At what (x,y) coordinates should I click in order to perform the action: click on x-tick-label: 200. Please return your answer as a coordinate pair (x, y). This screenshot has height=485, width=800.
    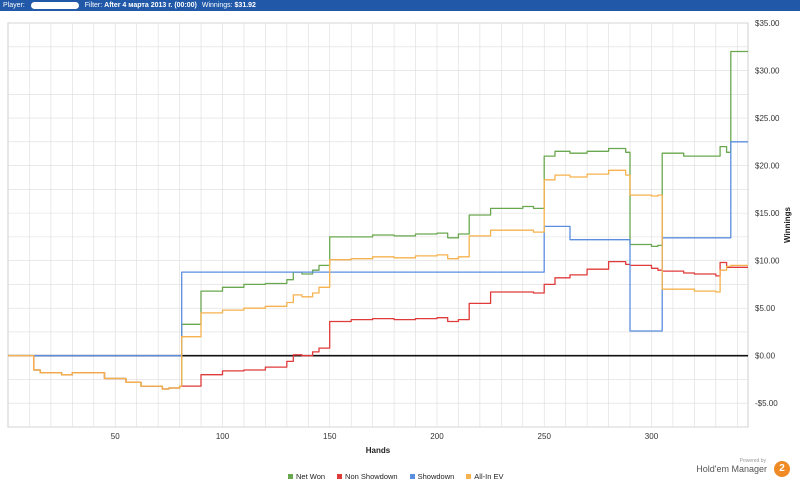
    Looking at the image, I should click on (437, 436).